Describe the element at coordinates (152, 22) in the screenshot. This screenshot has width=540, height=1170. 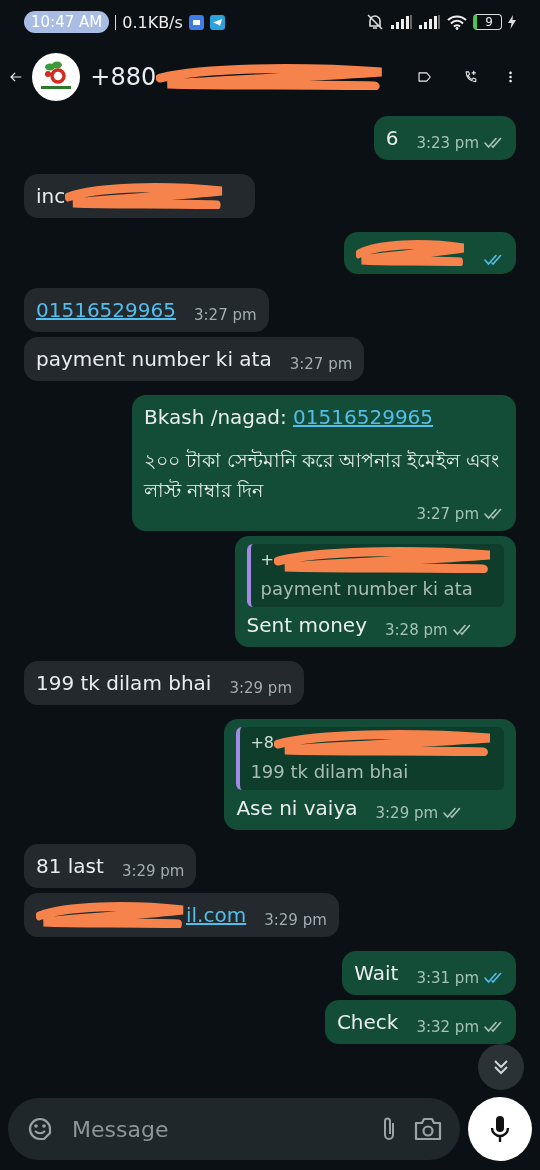
I see `network-speed: 0.1KB/s` at that location.